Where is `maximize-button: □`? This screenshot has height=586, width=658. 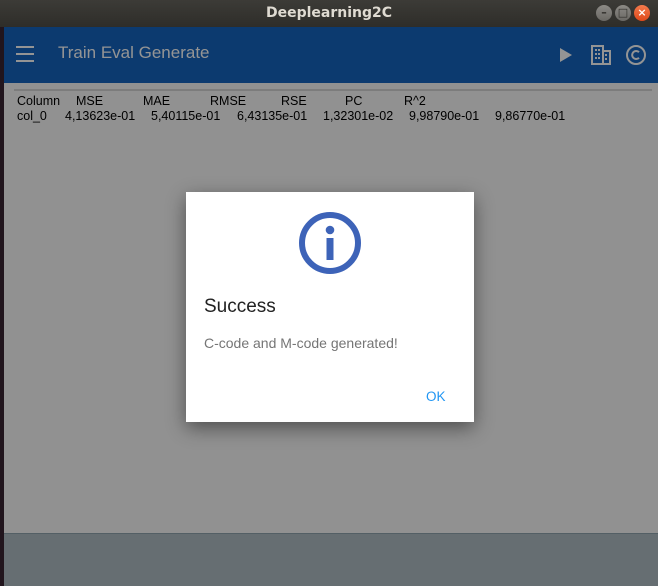
maximize-button: □ is located at coordinates (623, 13).